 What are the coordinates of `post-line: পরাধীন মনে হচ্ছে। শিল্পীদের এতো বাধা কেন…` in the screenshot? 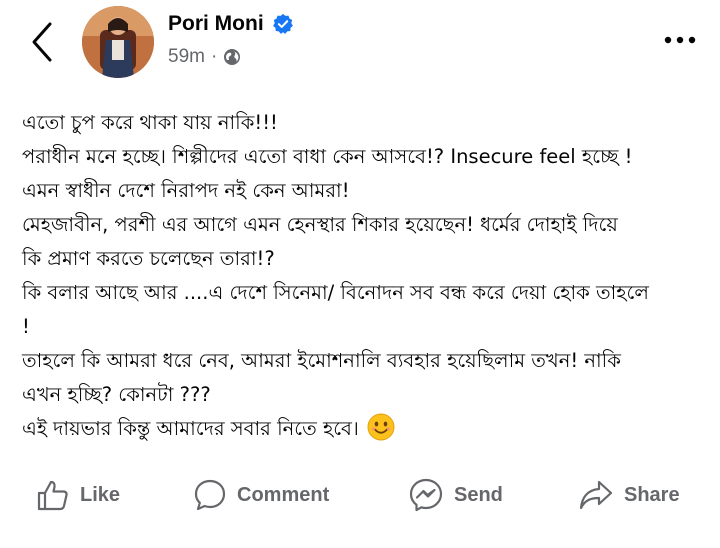 It's located at (327, 156).